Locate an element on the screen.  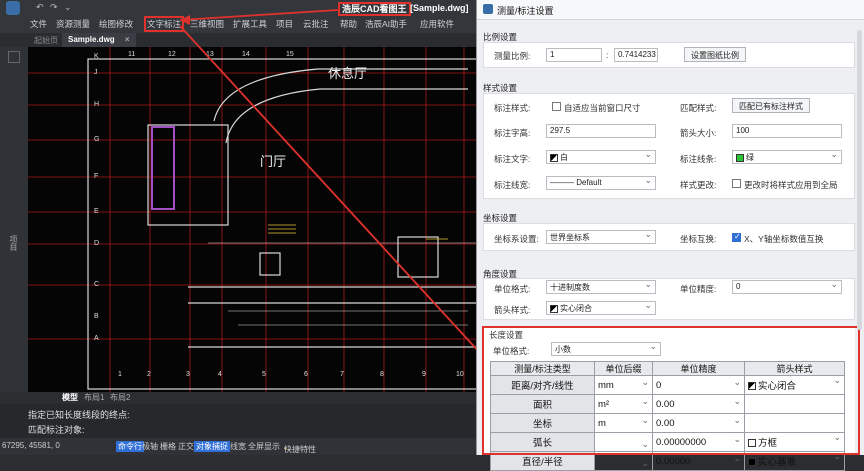
dialog-scrollbar is located at coordinates (859, 180).